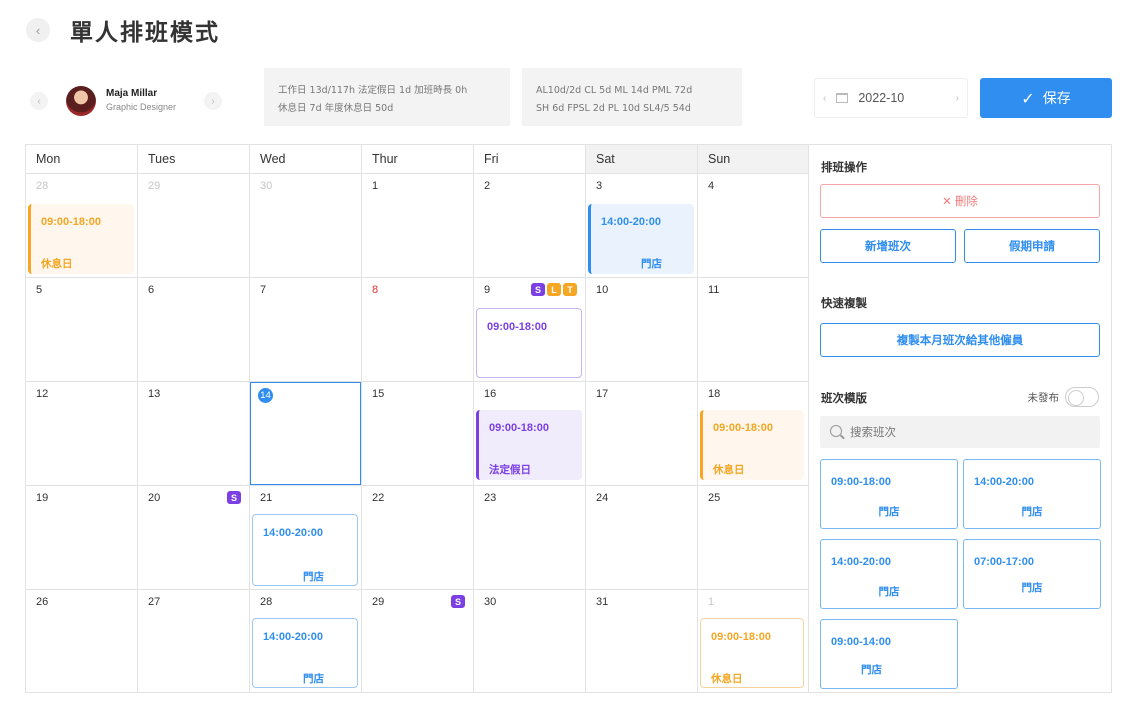  Describe the element at coordinates (151, 290) in the screenshot. I see `day-number: 6` at that location.